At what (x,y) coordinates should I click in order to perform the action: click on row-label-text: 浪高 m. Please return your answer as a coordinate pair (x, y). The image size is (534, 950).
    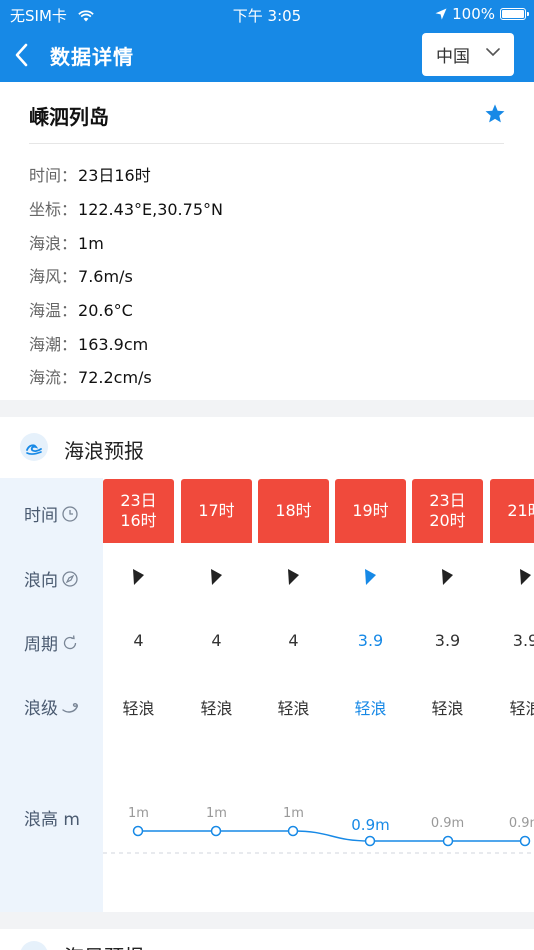
    Looking at the image, I should click on (52, 820).